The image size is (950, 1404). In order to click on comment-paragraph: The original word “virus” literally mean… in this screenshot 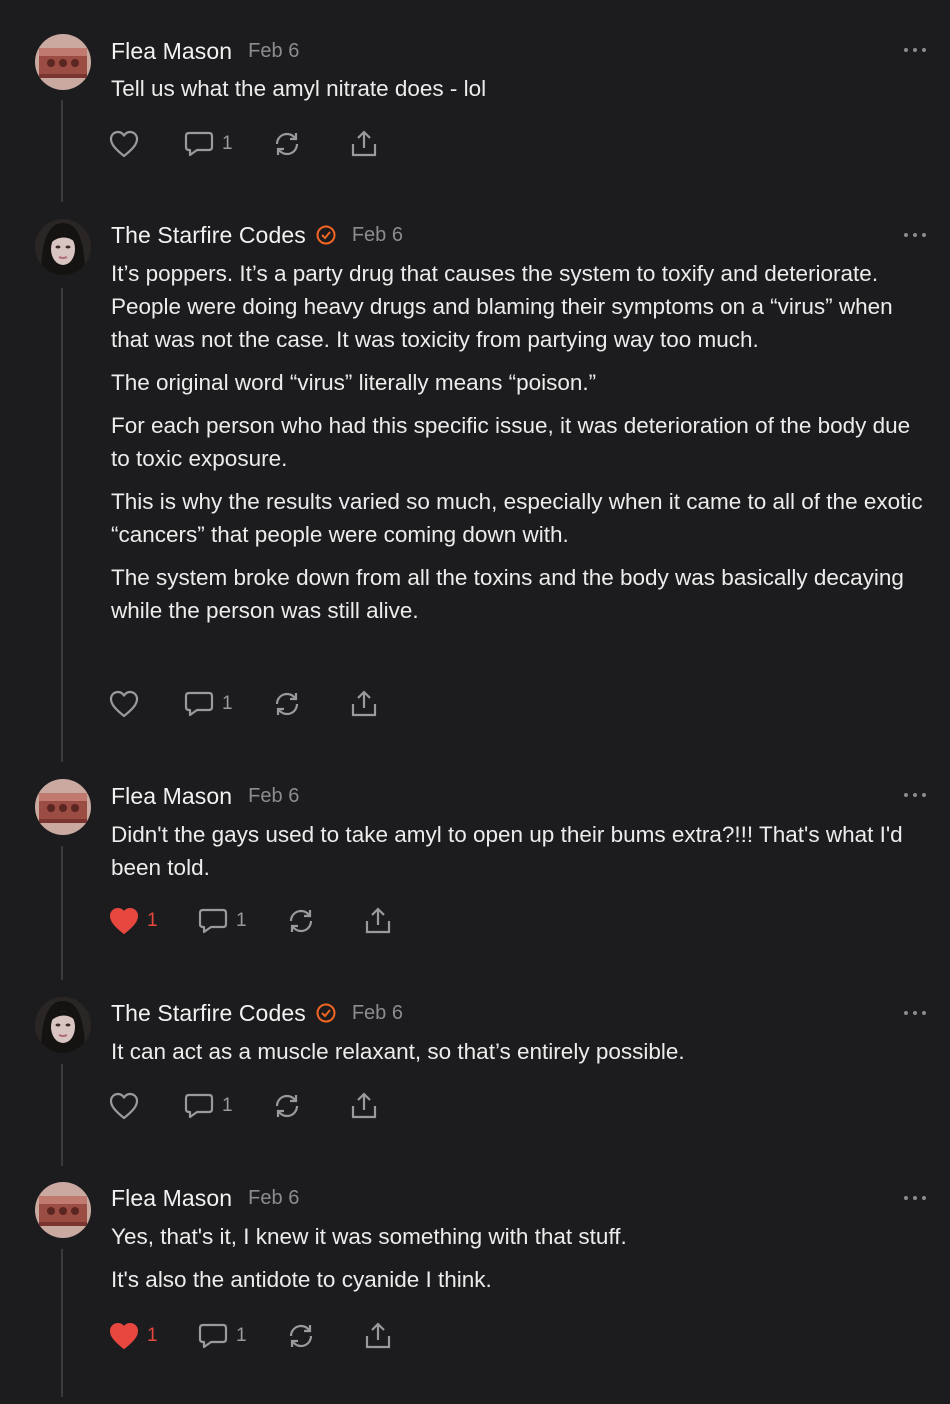, I will do `click(354, 382)`.